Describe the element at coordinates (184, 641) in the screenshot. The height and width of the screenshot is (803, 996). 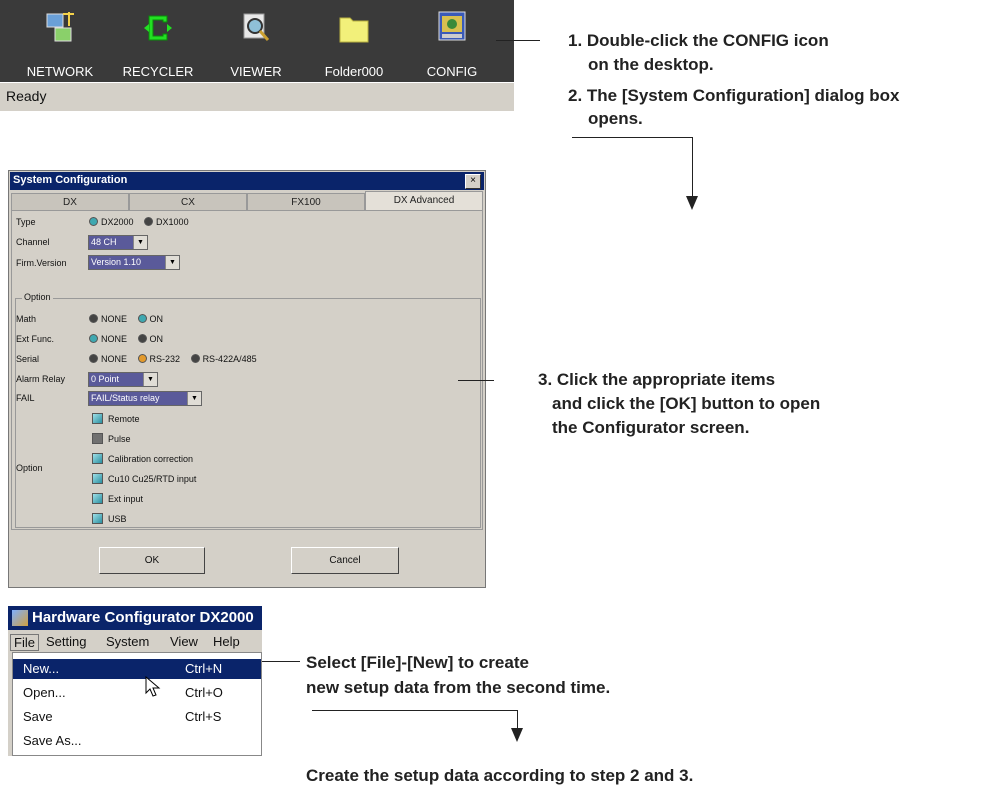
I see `menu-view: View` at that location.